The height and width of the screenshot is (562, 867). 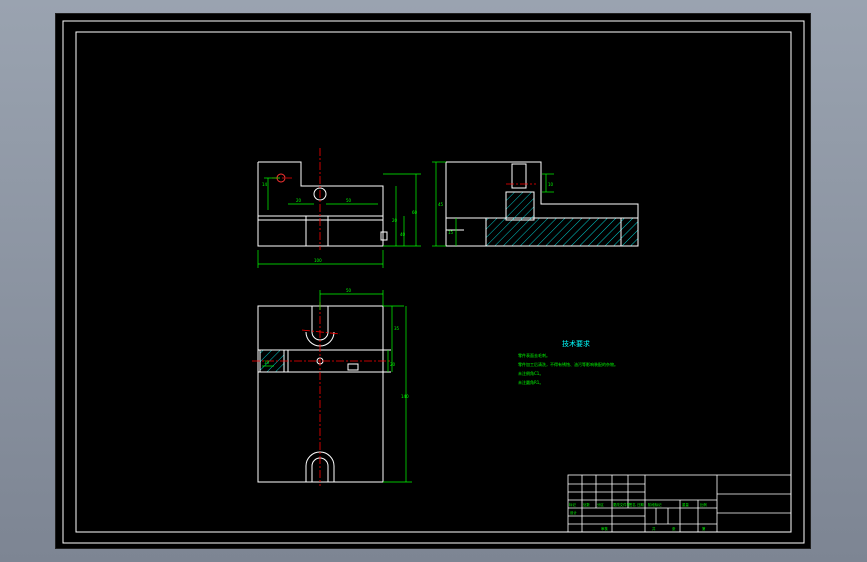 What do you see at coordinates (655, 504) in the screenshot?
I see `tb-label-stage: 阶段标记` at bounding box center [655, 504].